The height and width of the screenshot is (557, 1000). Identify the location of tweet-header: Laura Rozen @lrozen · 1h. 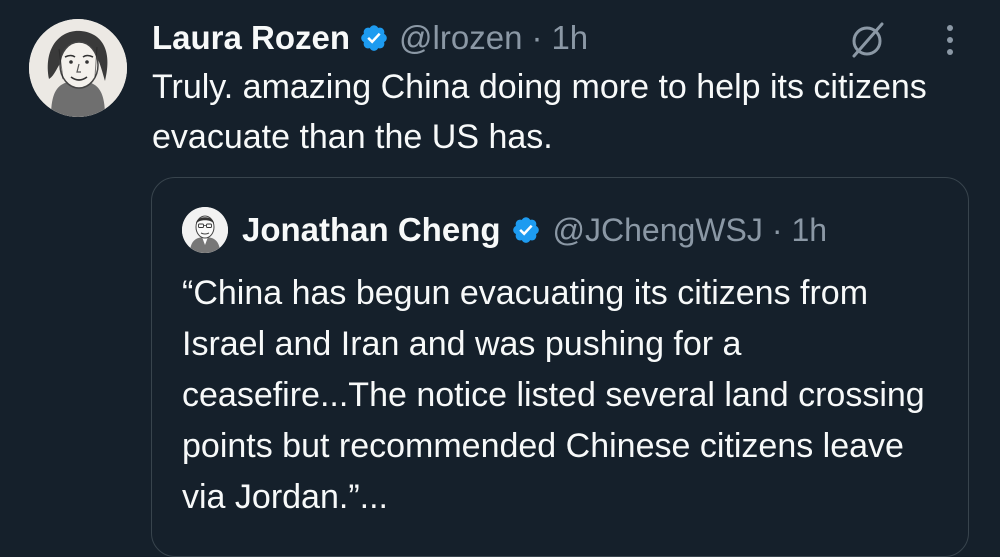
(370, 38).